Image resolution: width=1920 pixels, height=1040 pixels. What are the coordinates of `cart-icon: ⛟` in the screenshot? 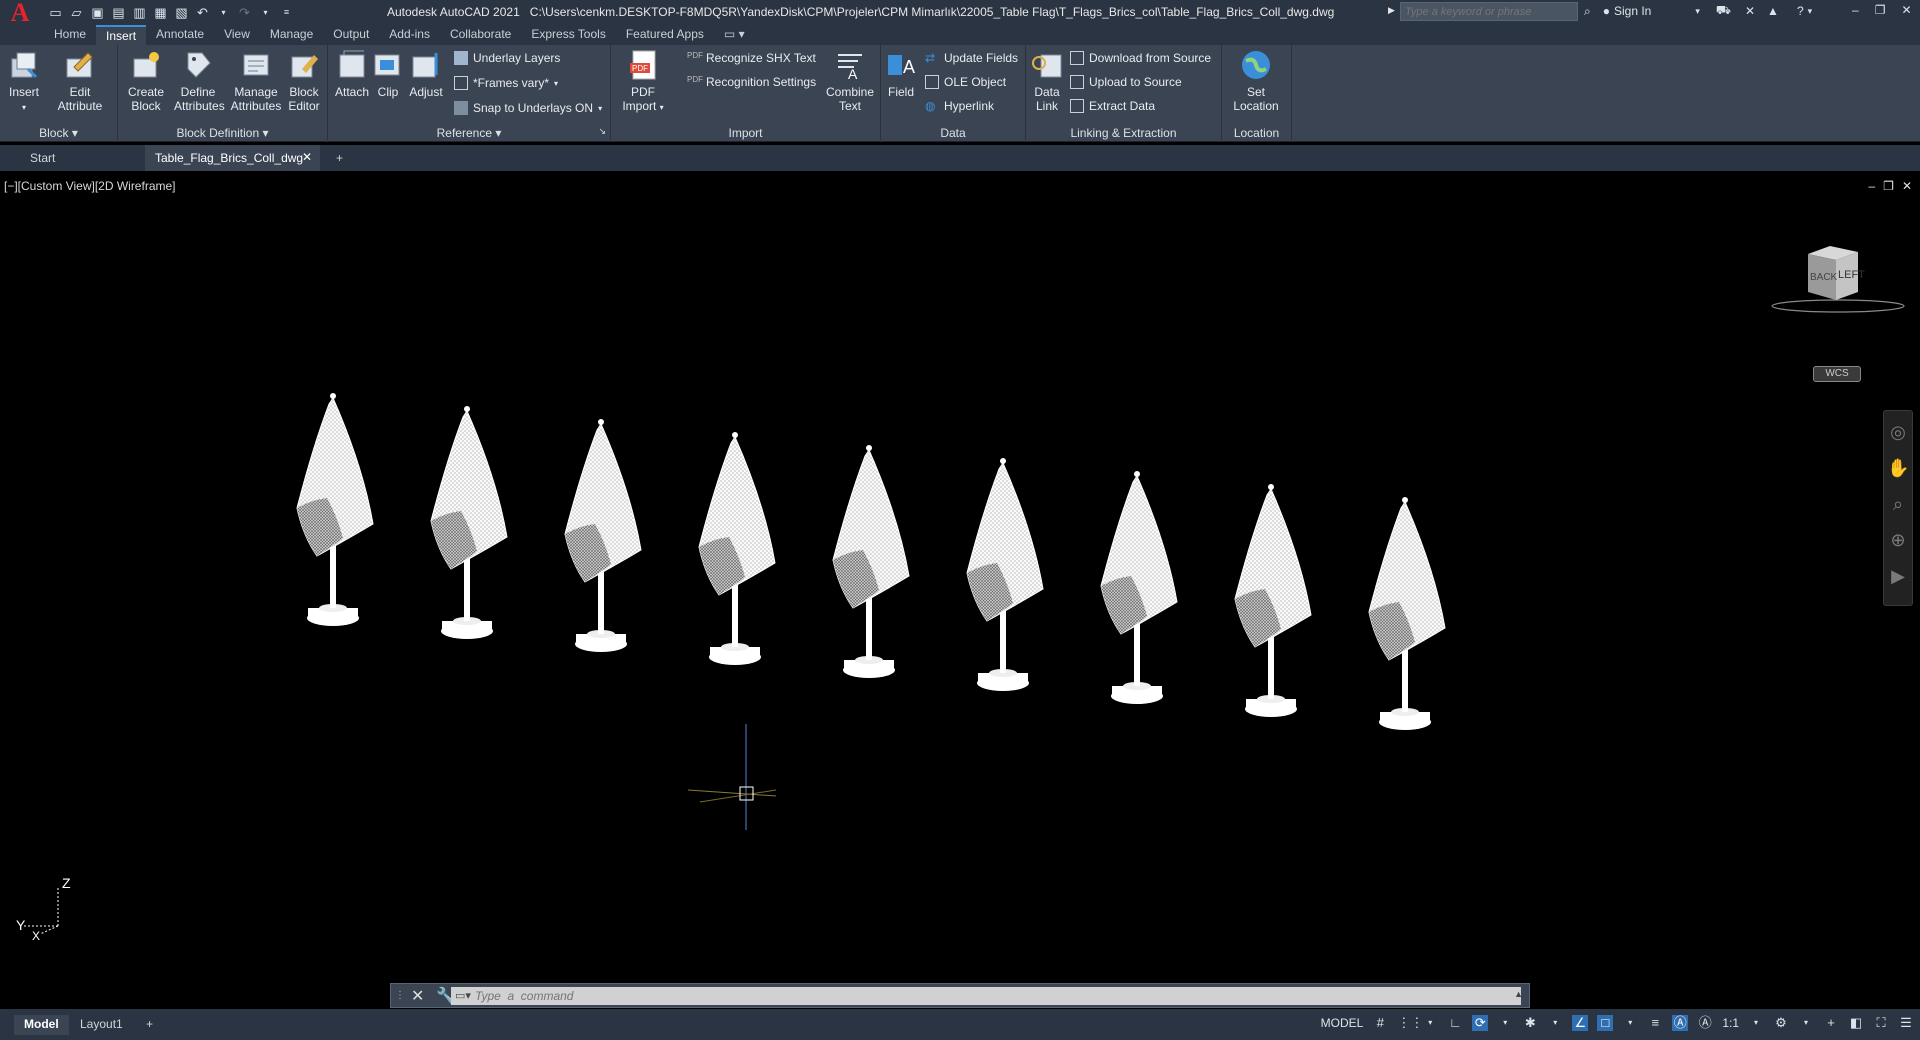 It's located at (1723, 11).